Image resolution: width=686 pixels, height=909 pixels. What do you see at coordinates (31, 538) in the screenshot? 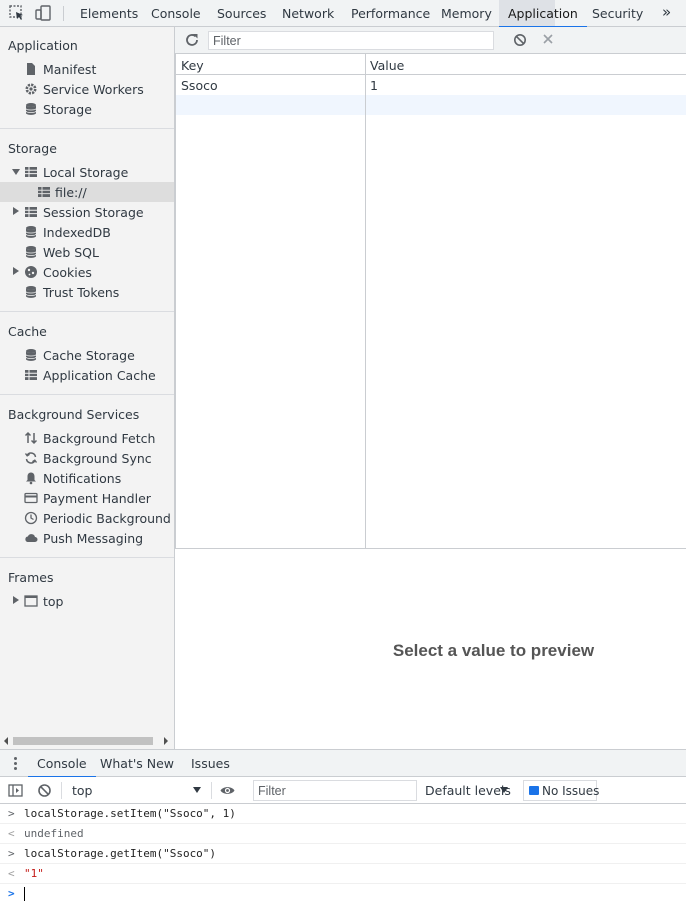
I see `cloud-icon` at bounding box center [31, 538].